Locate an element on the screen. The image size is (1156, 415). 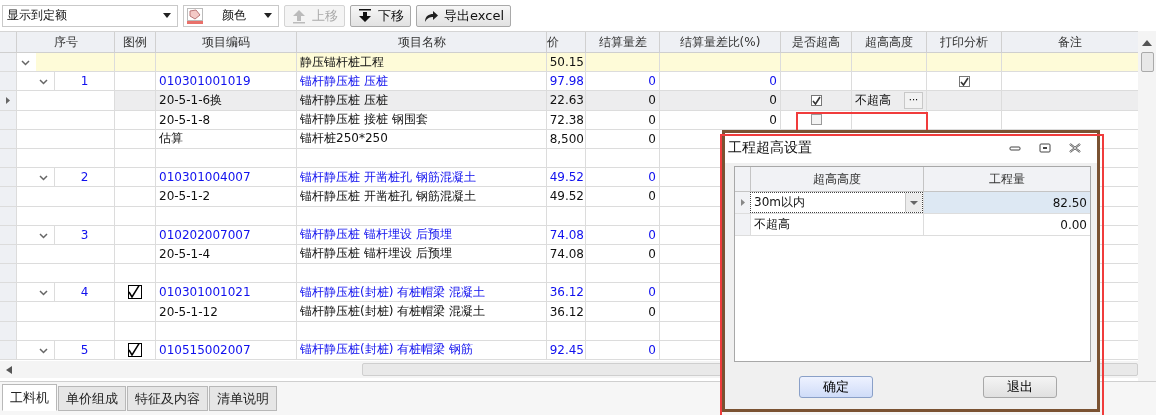
exit-button: 退出 is located at coordinates (1020, 387).